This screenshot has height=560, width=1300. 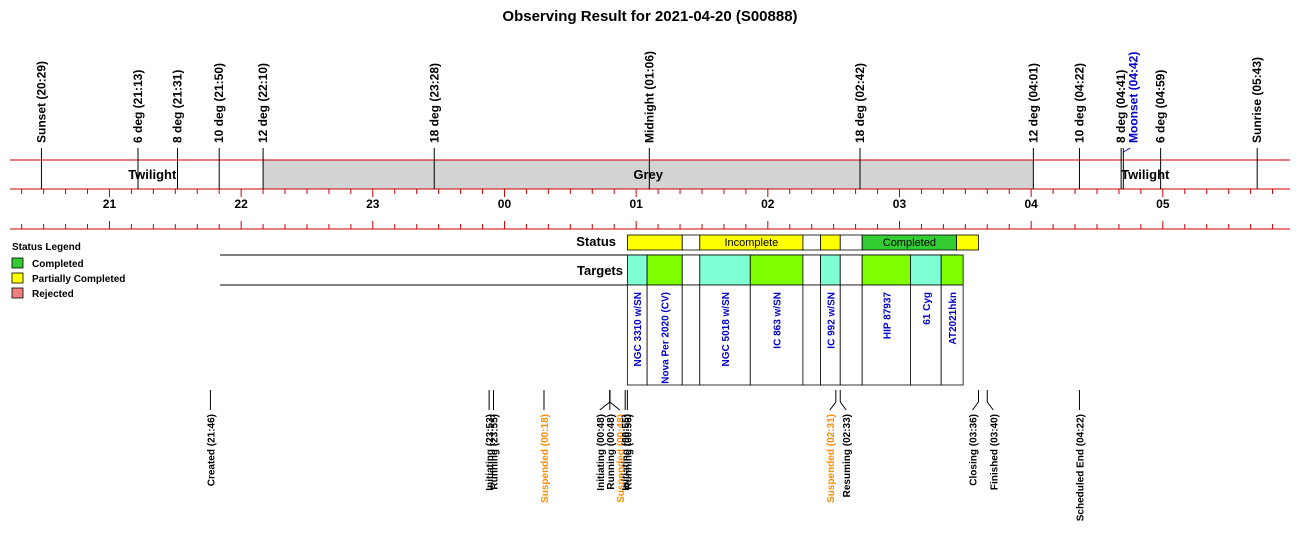 I want to click on hour-label-23: 23, so click(x=373, y=204).